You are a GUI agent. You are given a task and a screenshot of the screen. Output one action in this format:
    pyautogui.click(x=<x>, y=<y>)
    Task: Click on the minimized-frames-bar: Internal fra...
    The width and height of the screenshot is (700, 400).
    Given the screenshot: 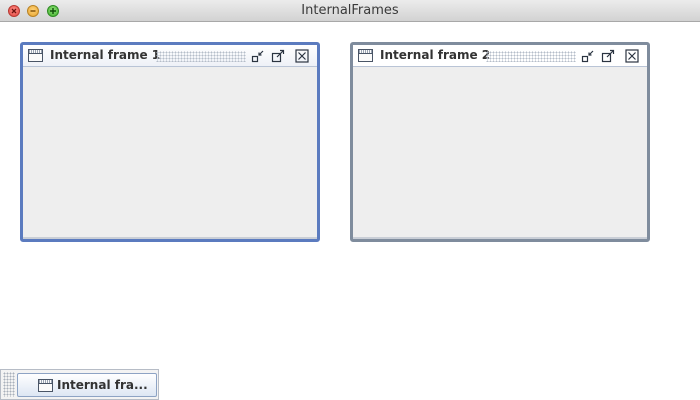 What is the action you would take?
    pyautogui.click(x=79, y=384)
    